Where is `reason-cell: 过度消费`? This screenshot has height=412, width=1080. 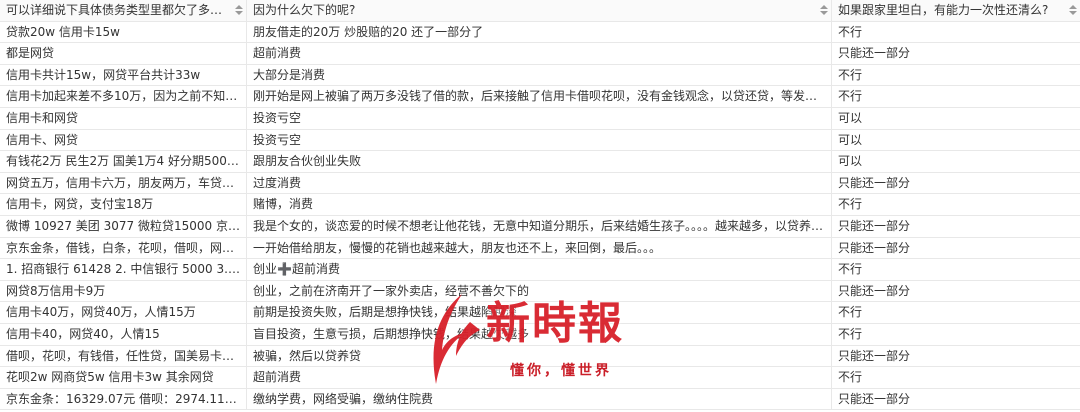
reason-cell: 过度消费 is located at coordinates (539, 183).